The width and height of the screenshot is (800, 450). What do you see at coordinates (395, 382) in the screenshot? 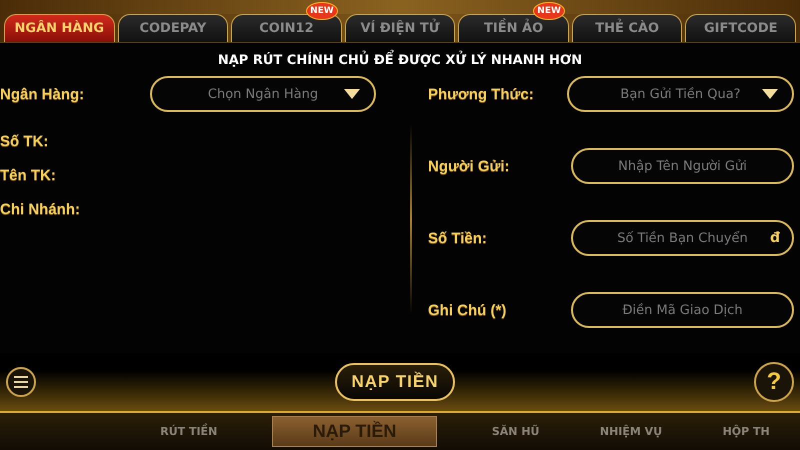
I see `deposit-button: NẠP TIỀN` at bounding box center [395, 382].